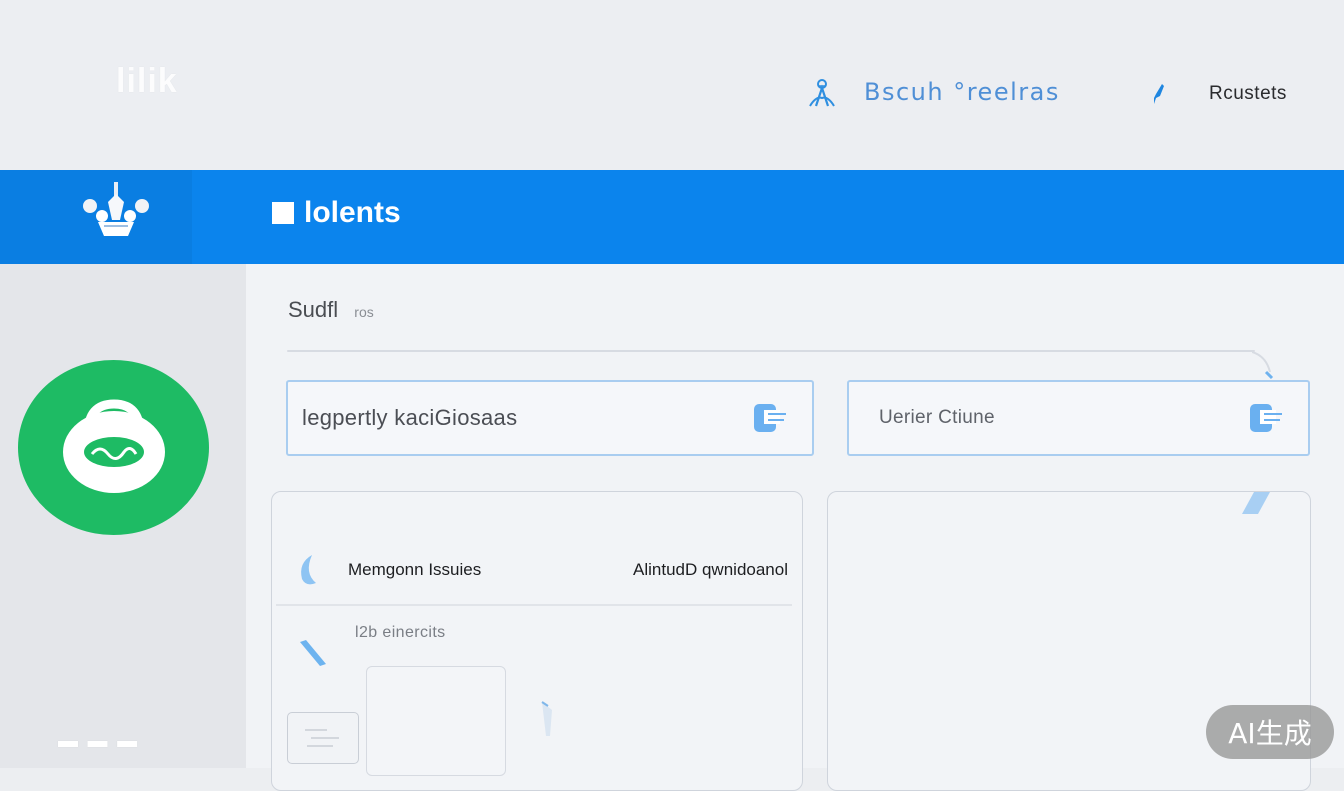 The image size is (1344, 791). I want to click on title-bar, so click(672, 217).